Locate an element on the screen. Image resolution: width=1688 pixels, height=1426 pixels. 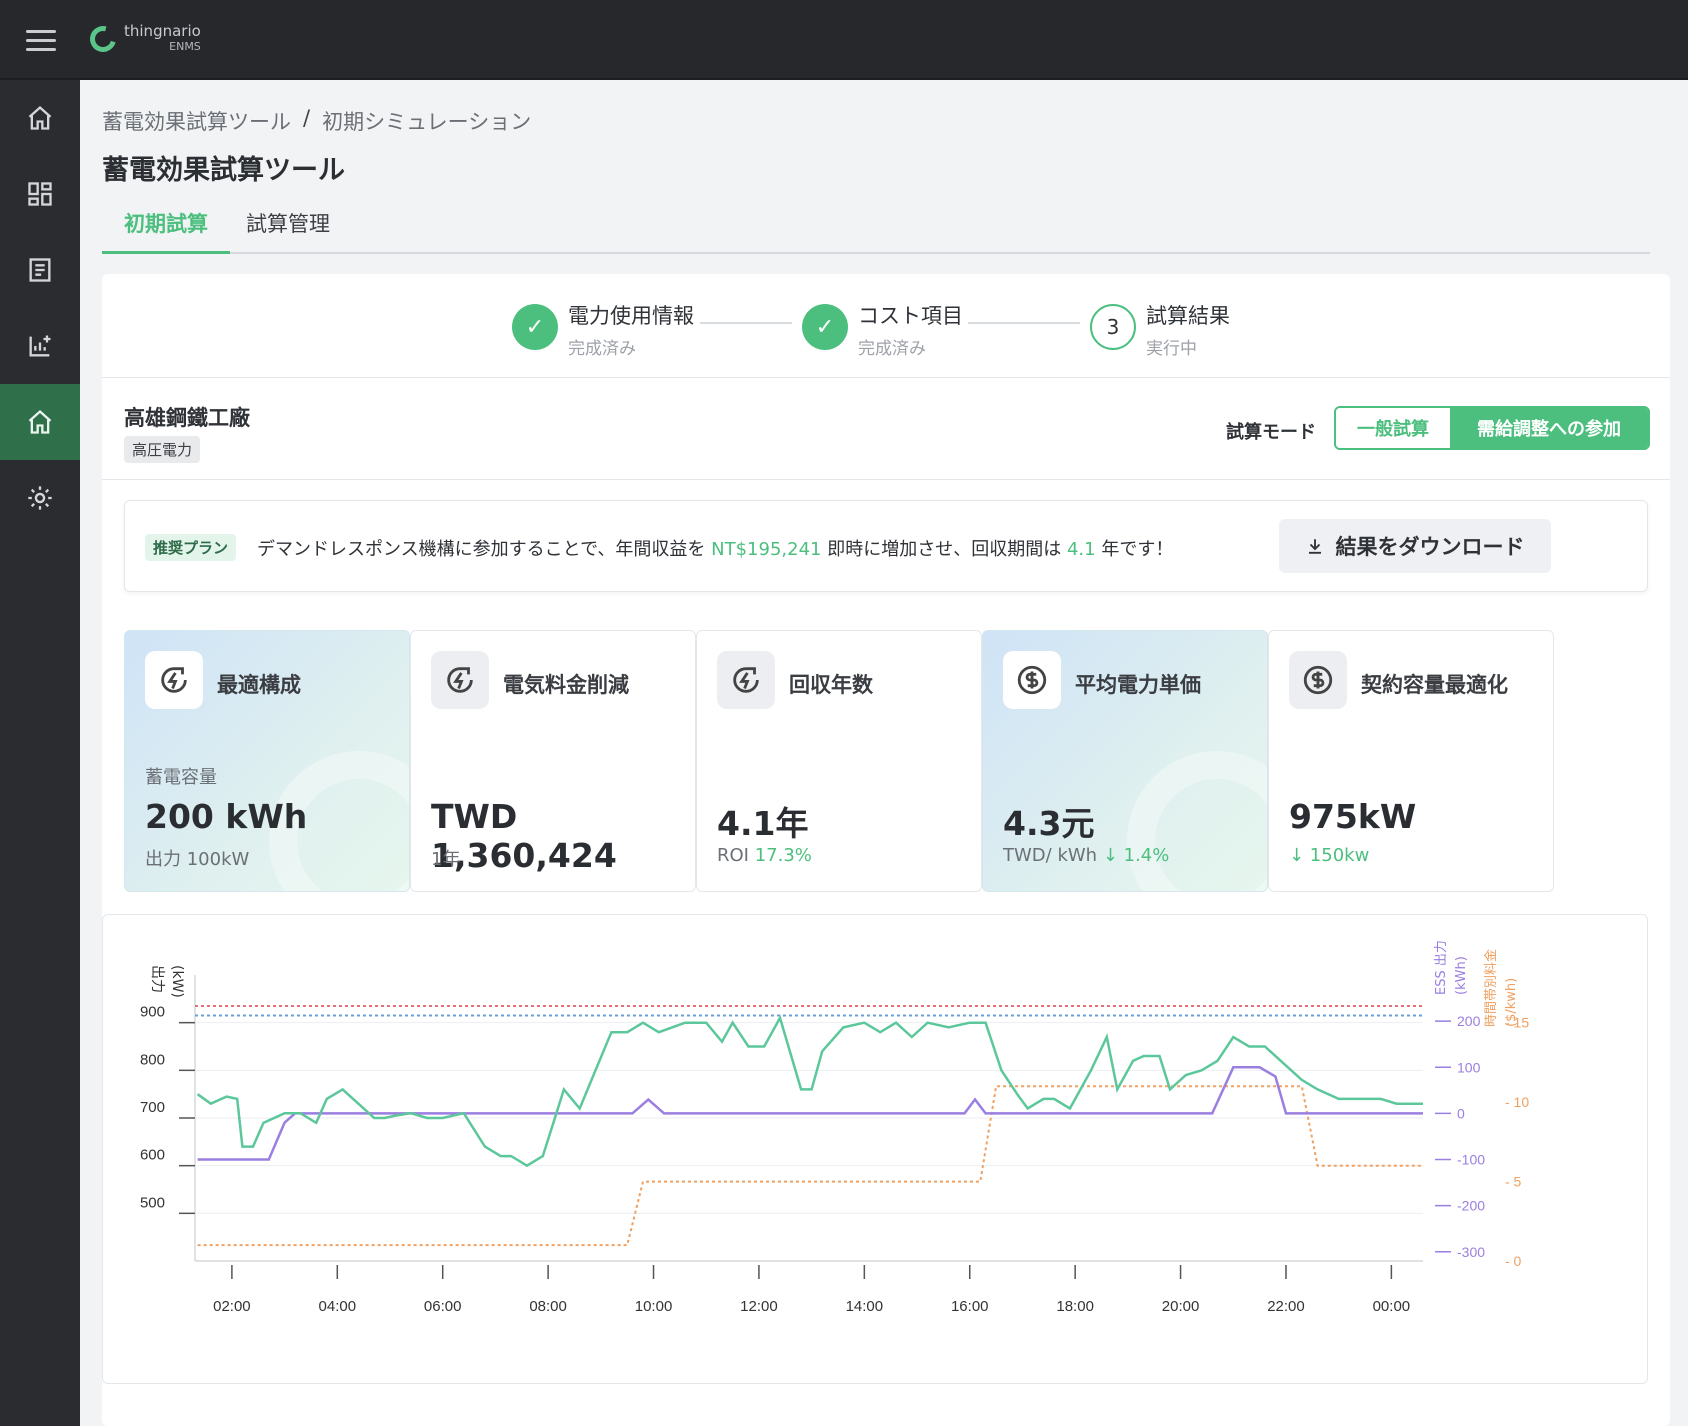
step-status: 完成済み is located at coordinates (602, 349).